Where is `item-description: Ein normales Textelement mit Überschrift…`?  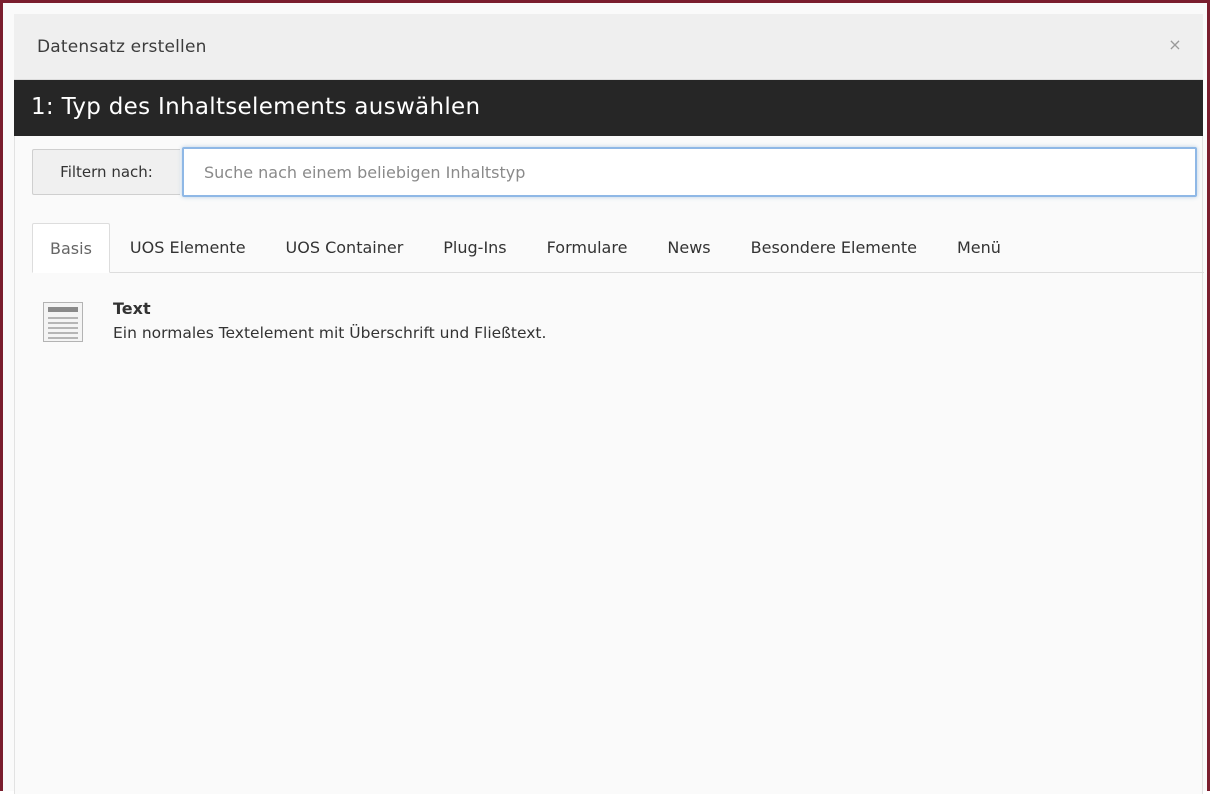
item-description: Ein normales Textelement mit Überschrift… is located at coordinates (330, 333).